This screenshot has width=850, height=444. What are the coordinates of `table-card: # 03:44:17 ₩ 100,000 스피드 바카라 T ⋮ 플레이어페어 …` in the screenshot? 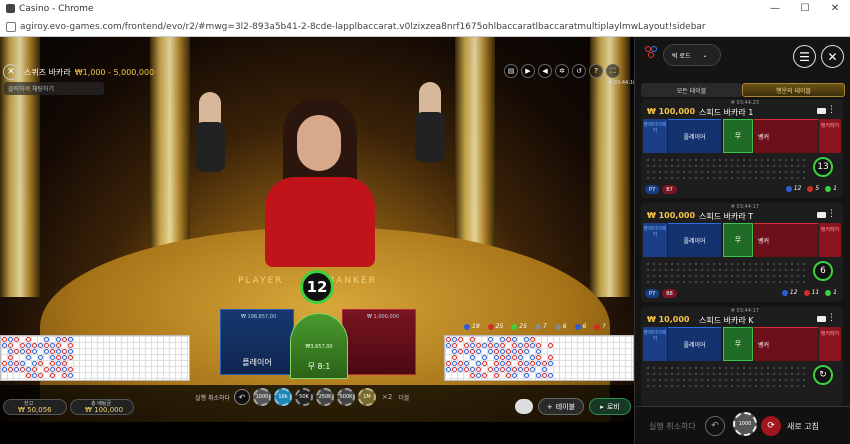 It's located at (742, 252).